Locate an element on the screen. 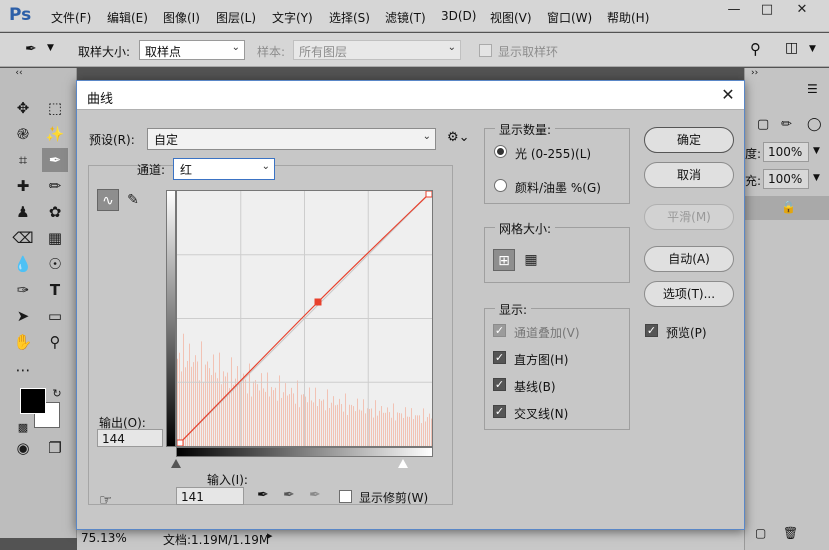 The width and height of the screenshot is (829, 550). pen-tool-icon: ✑ is located at coordinates (23, 290).